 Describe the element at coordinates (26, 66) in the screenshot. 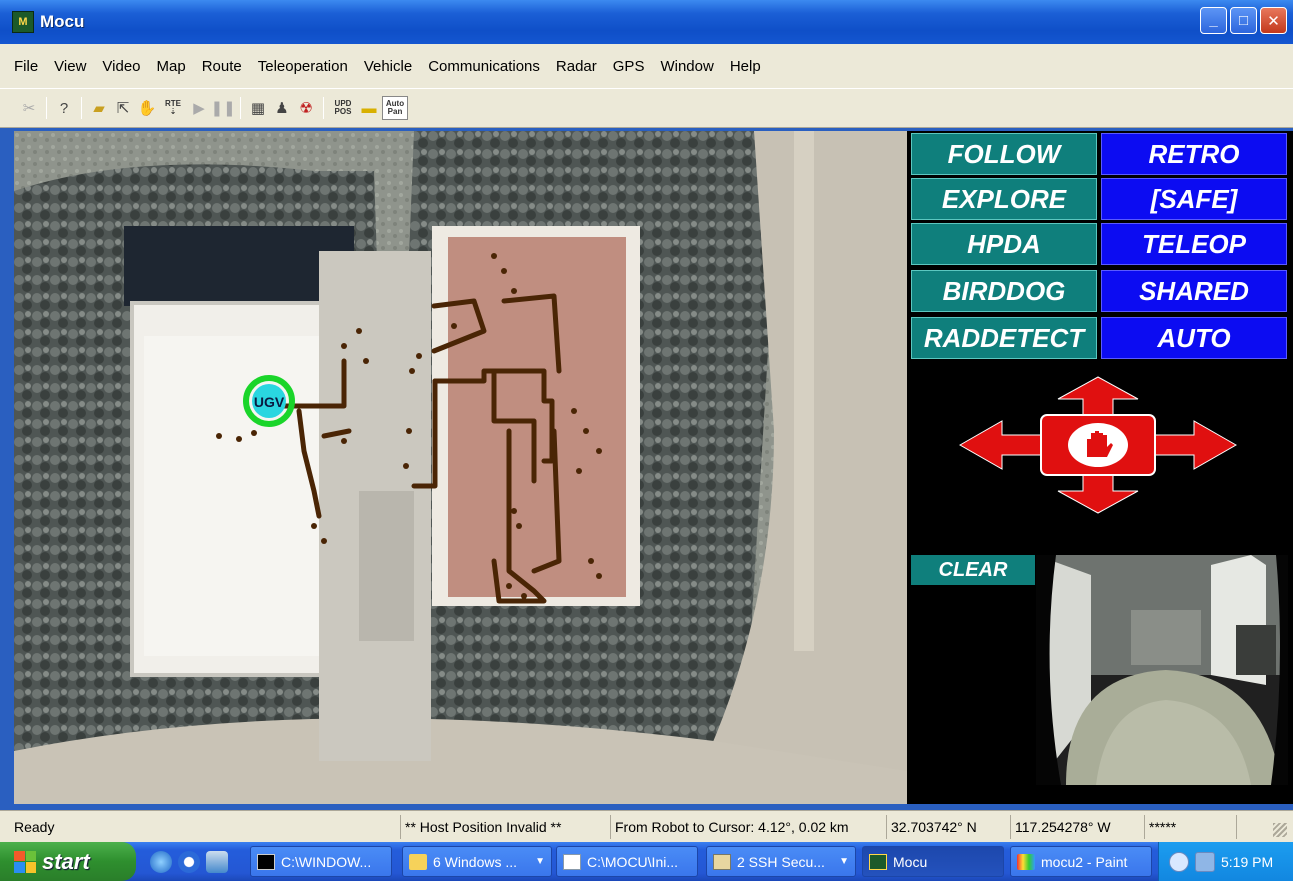

I see `menu-file: File` at that location.